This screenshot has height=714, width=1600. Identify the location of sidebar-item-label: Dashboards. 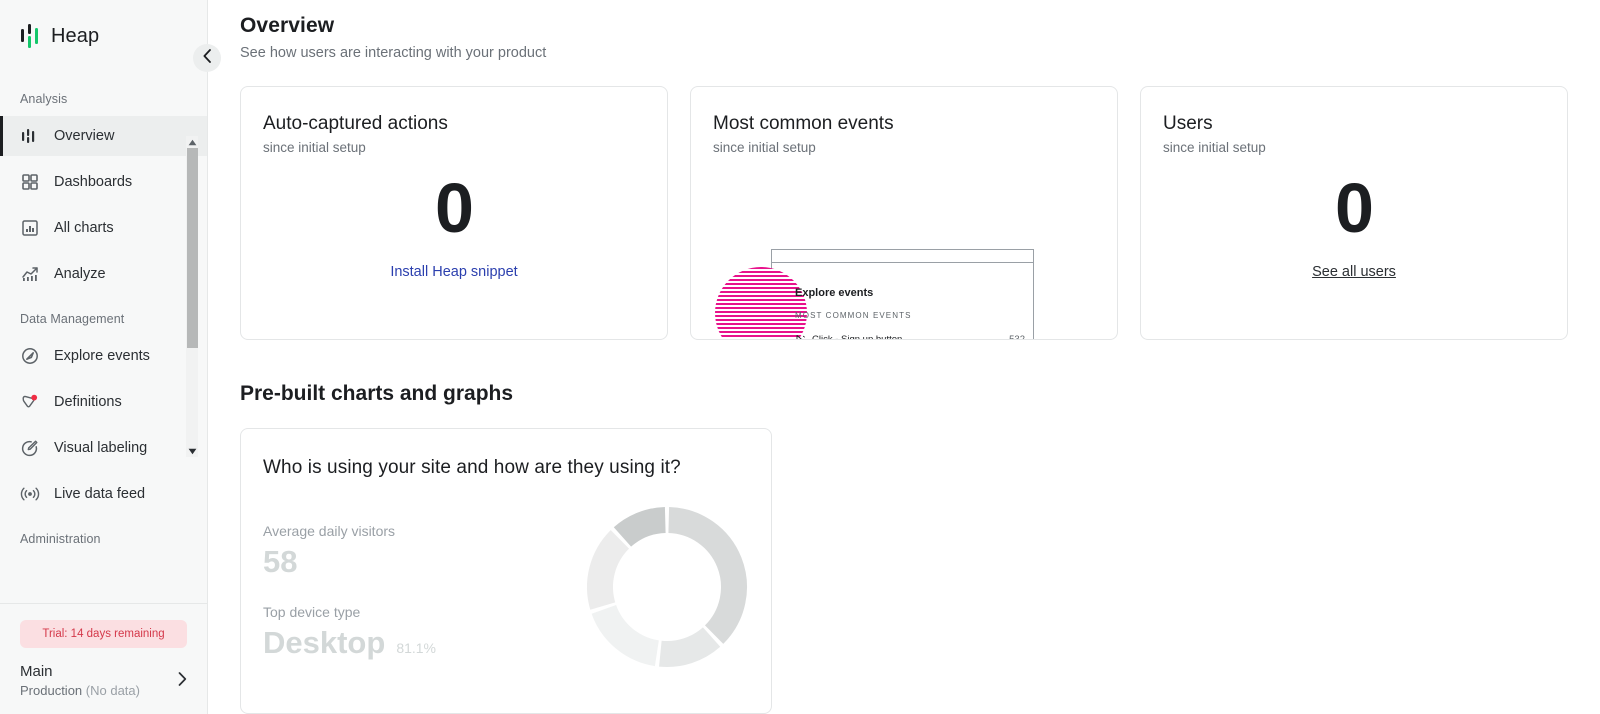
(93, 182).